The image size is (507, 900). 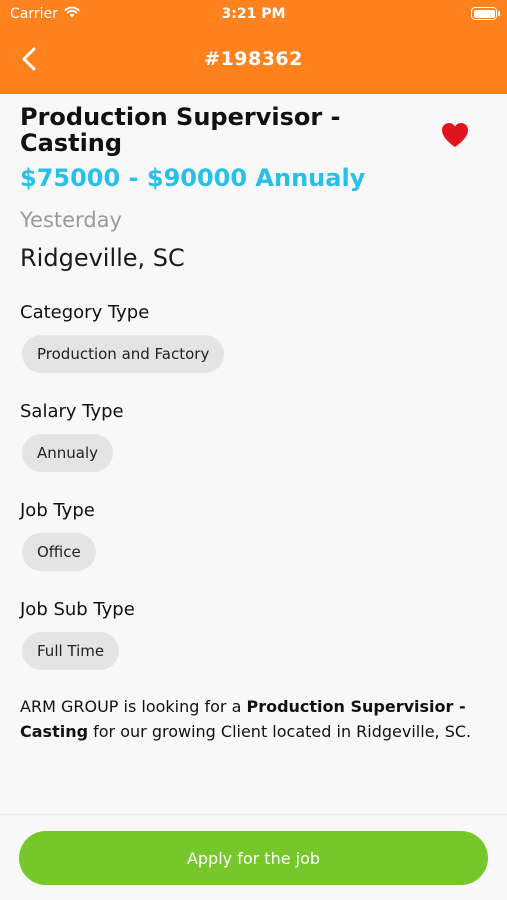 I want to click on job-sub-type-label: Job Sub Type, so click(x=77, y=609).